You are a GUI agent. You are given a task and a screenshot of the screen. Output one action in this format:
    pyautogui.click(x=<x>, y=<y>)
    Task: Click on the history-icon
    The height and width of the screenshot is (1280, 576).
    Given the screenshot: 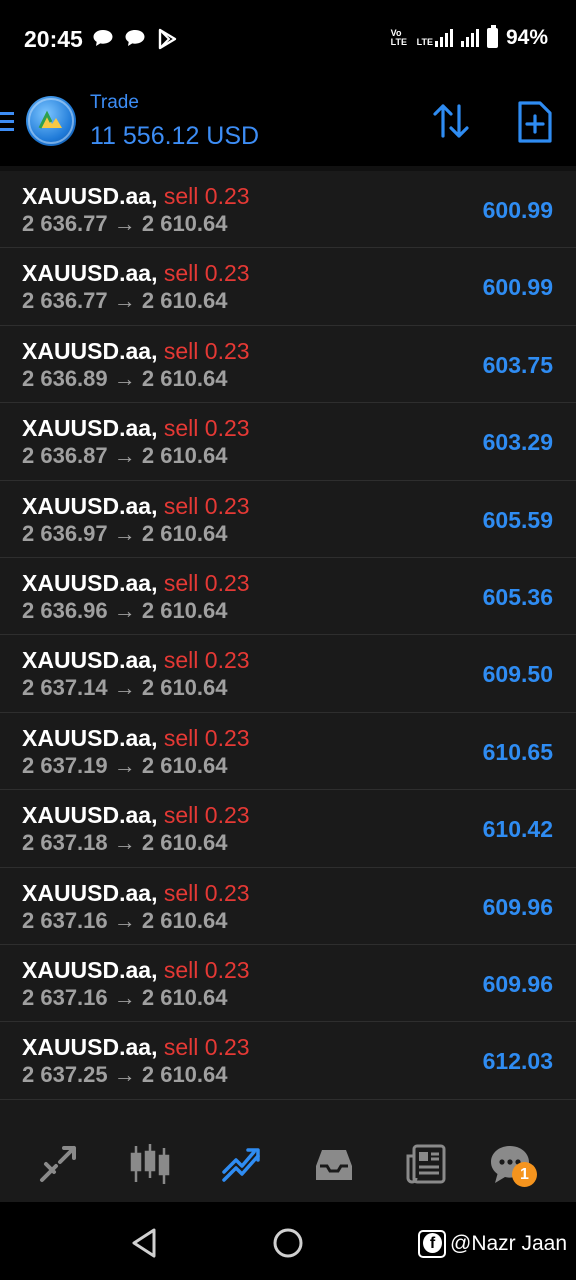 What is the action you would take?
    pyautogui.click(x=334, y=1164)
    